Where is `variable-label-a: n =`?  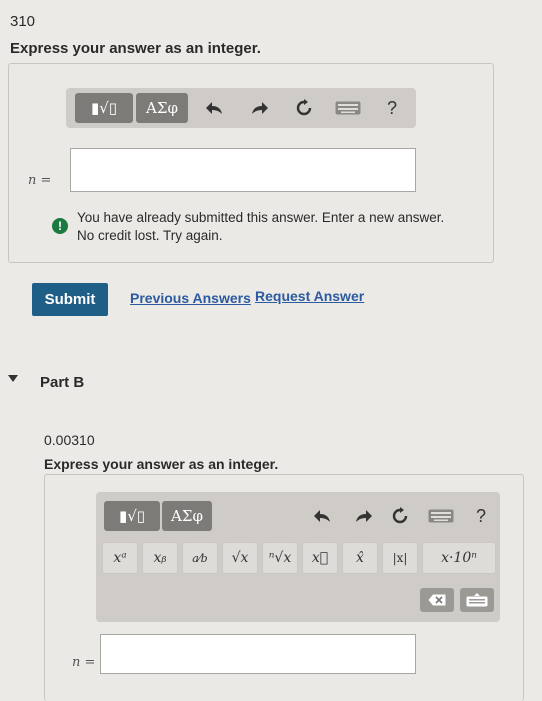 variable-label-a: n = is located at coordinates (40, 180).